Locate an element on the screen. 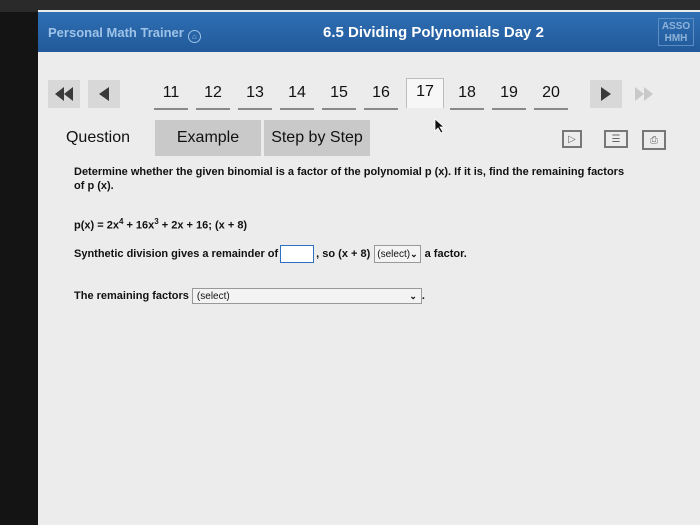  logo-line-1: ASSO is located at coordinates (676, 26).